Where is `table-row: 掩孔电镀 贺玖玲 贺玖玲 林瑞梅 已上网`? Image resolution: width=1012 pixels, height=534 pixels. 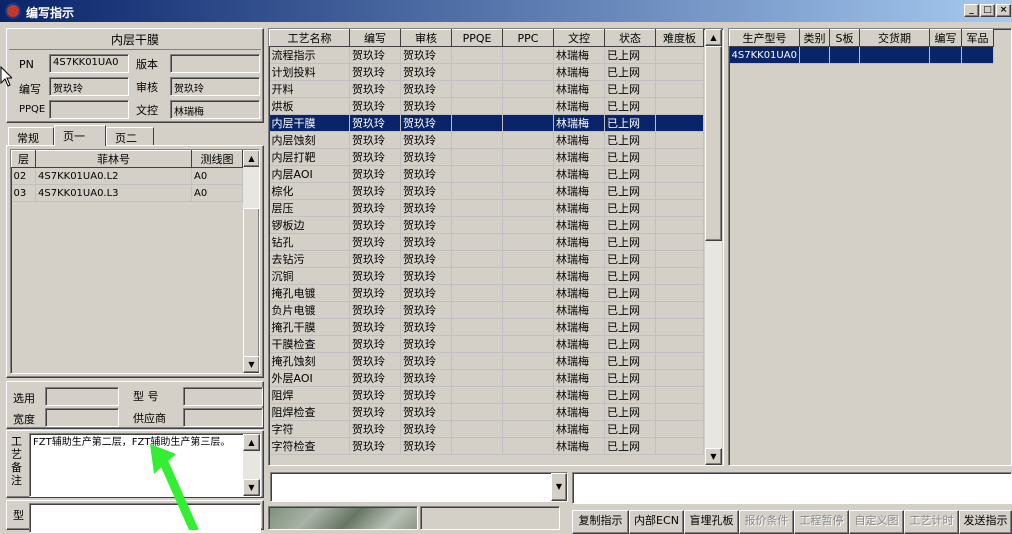
table-row: 掩孔电镀 贺玖玲 贺玖玲 林瑞梅 已上网 is located at coordinates (486, 293).